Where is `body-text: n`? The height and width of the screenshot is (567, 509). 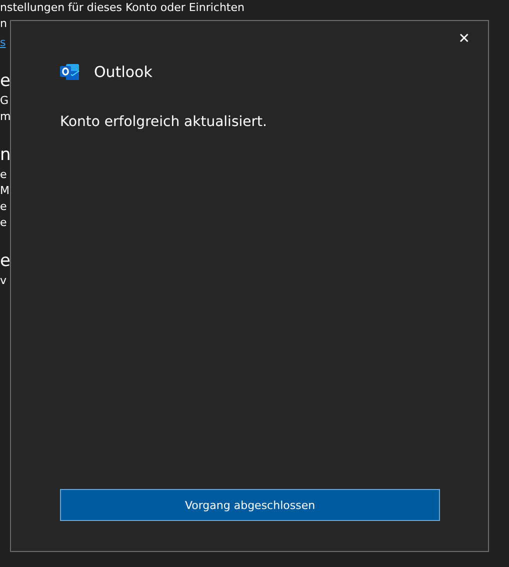 body-text: n is located at coordinates (3, 24).